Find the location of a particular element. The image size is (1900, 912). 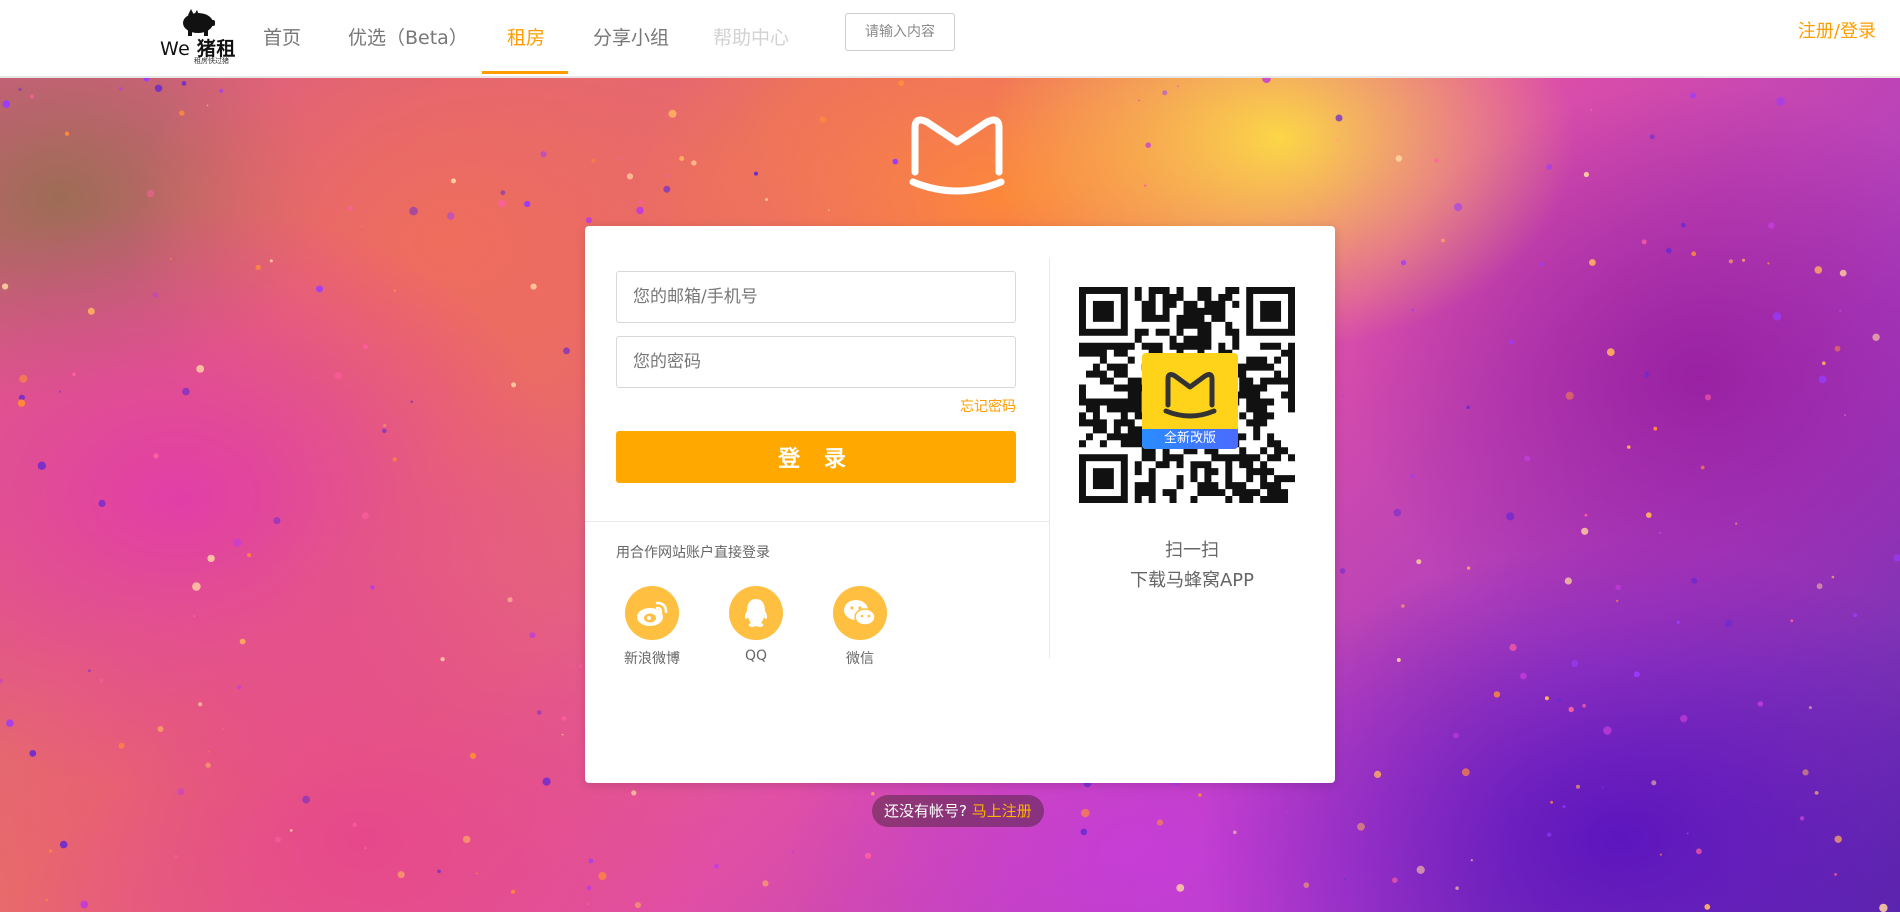

register-prompt: 还没有帐号? 马上注册 is located at coordinates (958, 811).